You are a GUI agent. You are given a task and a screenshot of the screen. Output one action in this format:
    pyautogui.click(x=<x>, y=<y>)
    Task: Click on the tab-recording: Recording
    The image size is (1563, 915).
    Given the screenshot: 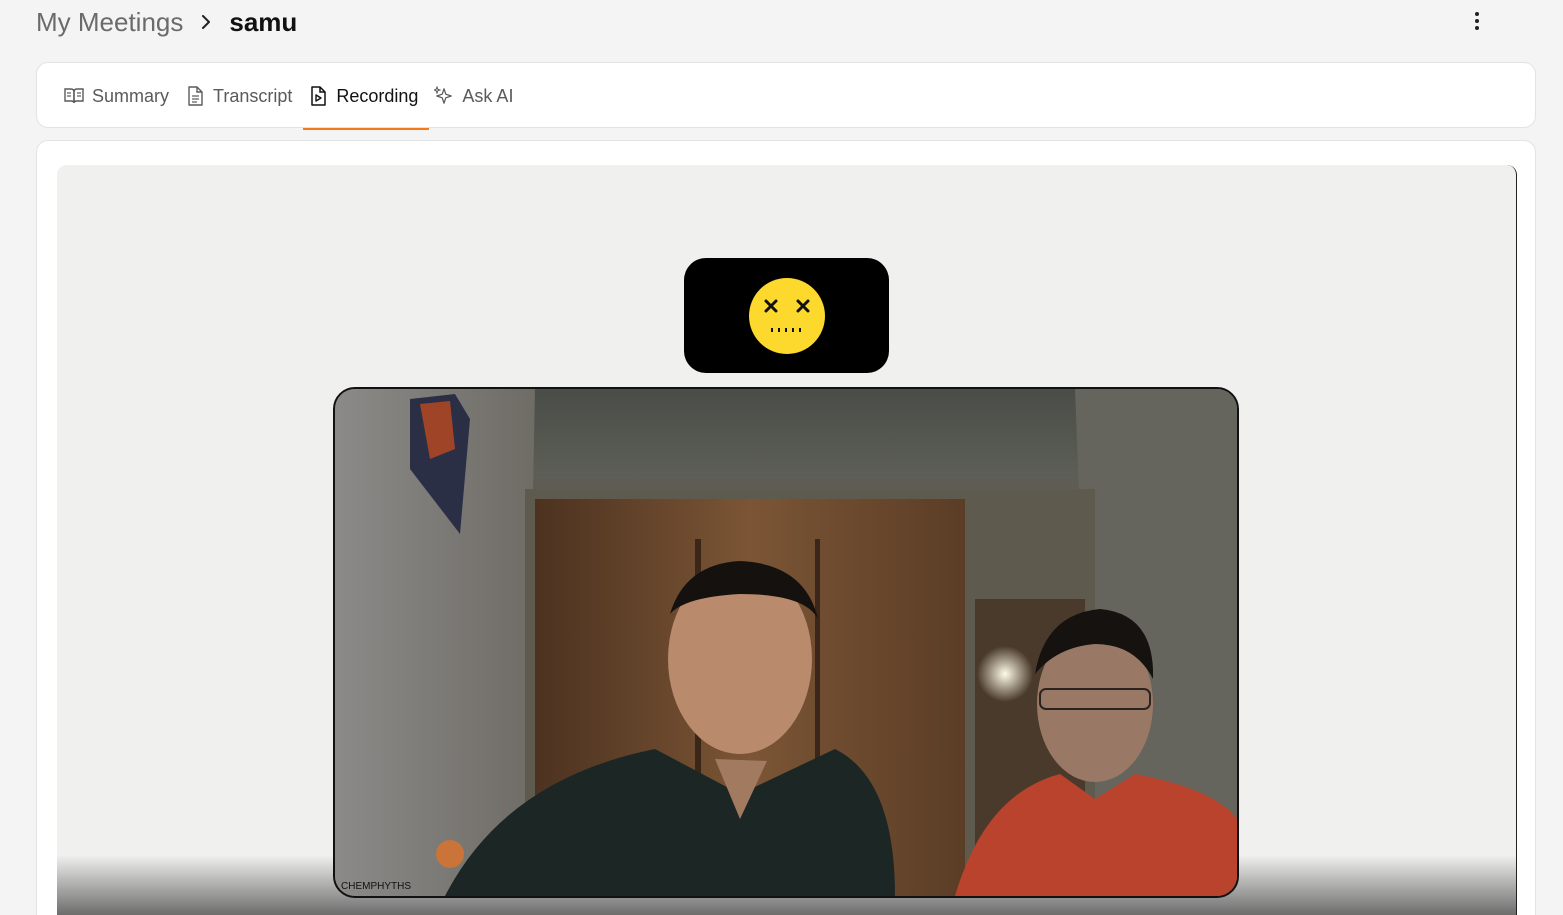 What is the action you would take?
    pyautogui.click(x=366, y=96)
    